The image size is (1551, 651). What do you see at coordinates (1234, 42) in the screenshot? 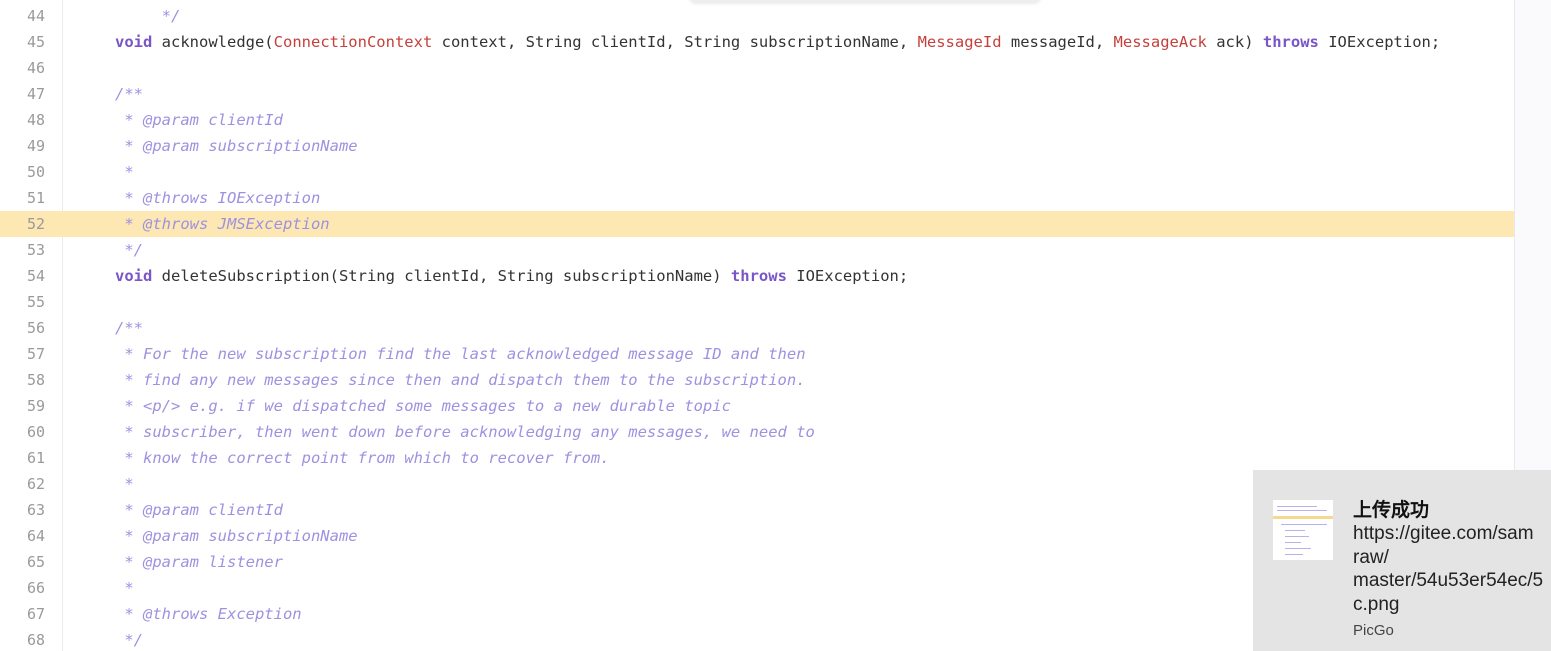
I see `code-token: ack)` at bounding box center [1234, 42].